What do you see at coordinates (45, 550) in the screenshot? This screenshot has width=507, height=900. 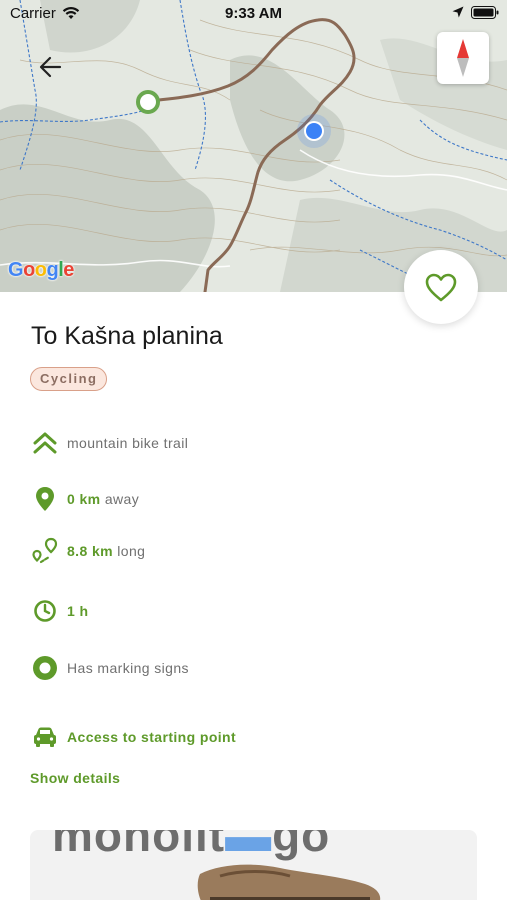 I see `route-length-icon` at bounding box center [45, 550].